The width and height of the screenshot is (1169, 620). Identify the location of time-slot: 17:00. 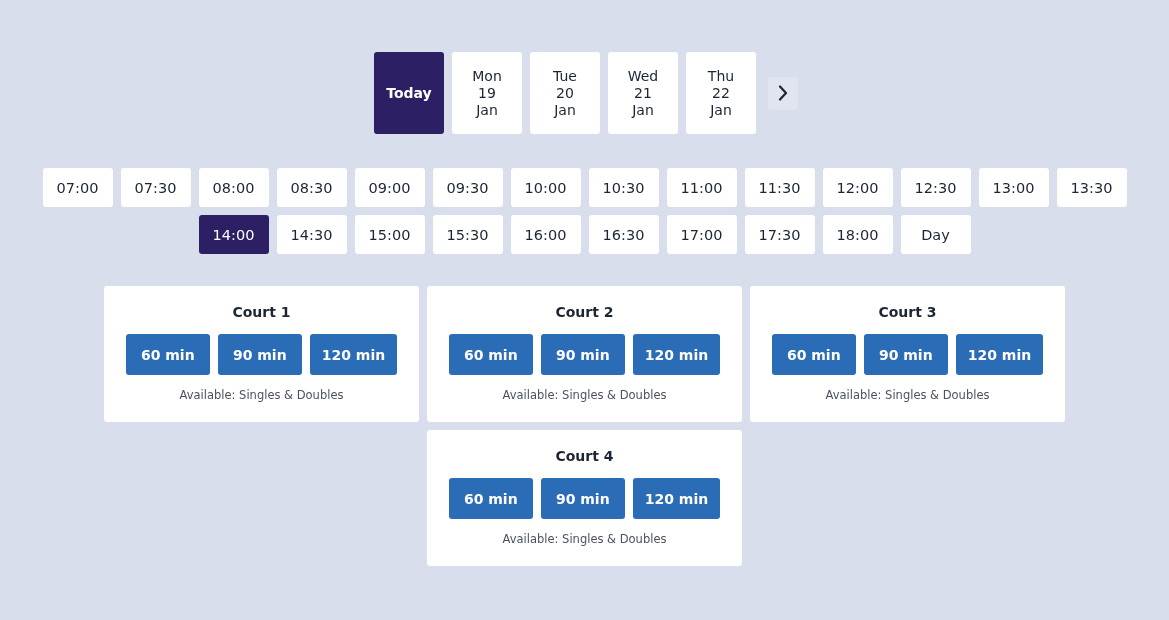
(701, 234).